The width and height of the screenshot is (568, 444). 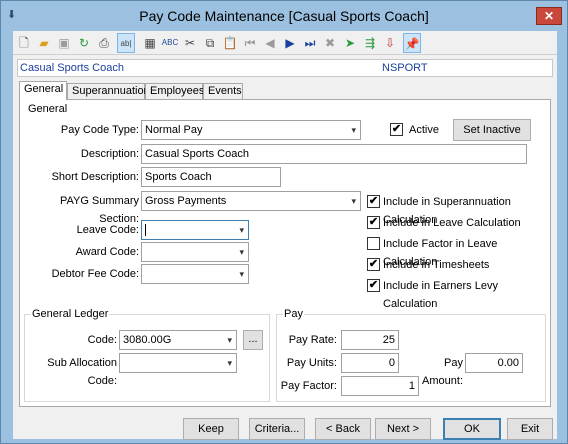 What do you see at coordinates (43, 90) in the screenshot?
I see `tab-general: General` at bounding box center [43, 90].